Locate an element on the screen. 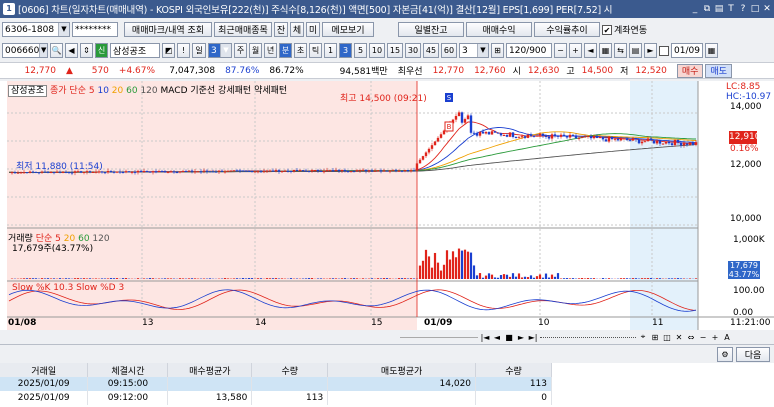 The height and width of the screenshot is (407, 774). trade-profit-button: 매매수익 is located at coordinates (499, 29).